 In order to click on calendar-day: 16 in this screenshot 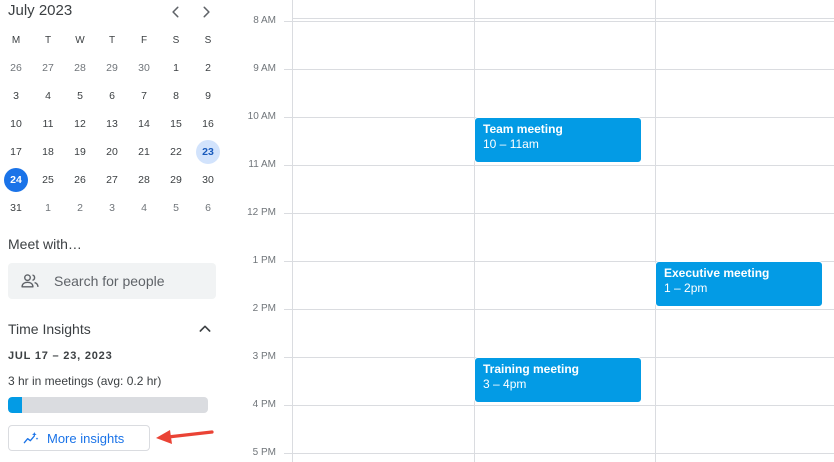, I will do `click(208, 124)`.